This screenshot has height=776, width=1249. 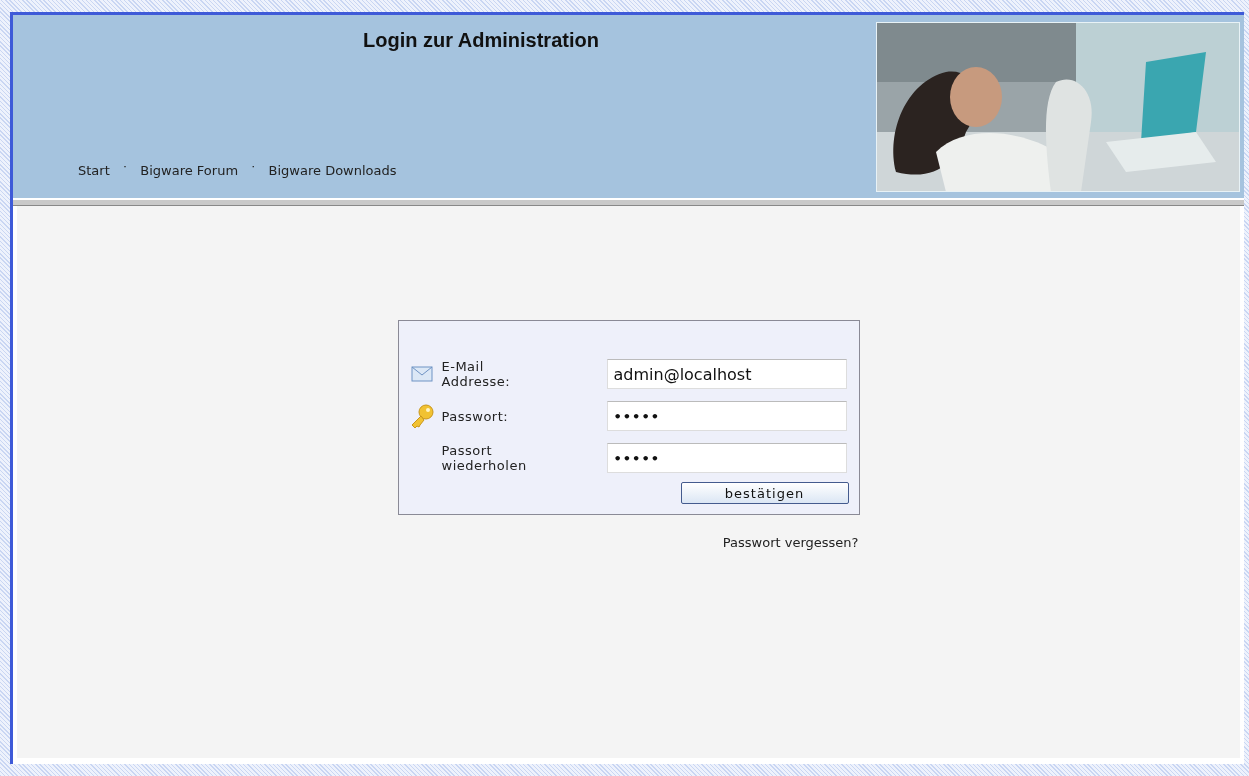 I want to click on envelope-icon, so click(x=422, y=374).